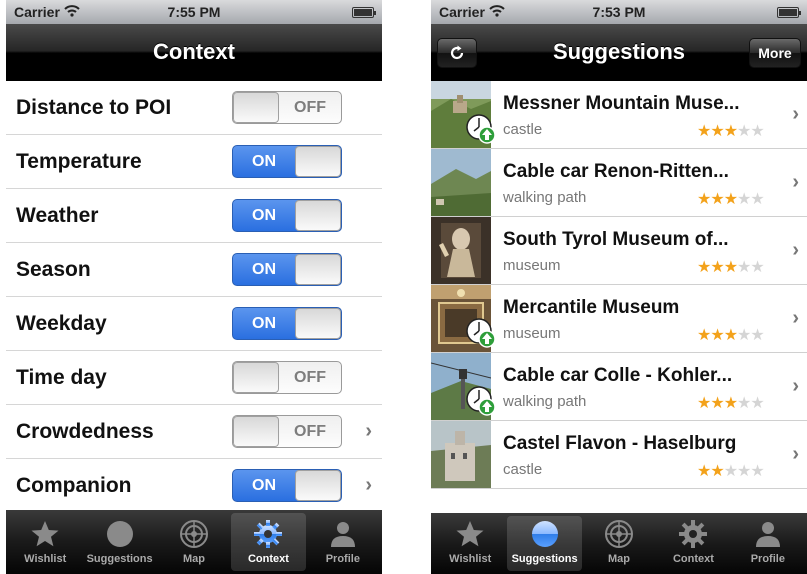 Image resolution: width=807 pixels, height=574 pixels. Describe the element at coordinates (545, 401) in the screenshot. I see `suggestion-category: walking path` at that location.